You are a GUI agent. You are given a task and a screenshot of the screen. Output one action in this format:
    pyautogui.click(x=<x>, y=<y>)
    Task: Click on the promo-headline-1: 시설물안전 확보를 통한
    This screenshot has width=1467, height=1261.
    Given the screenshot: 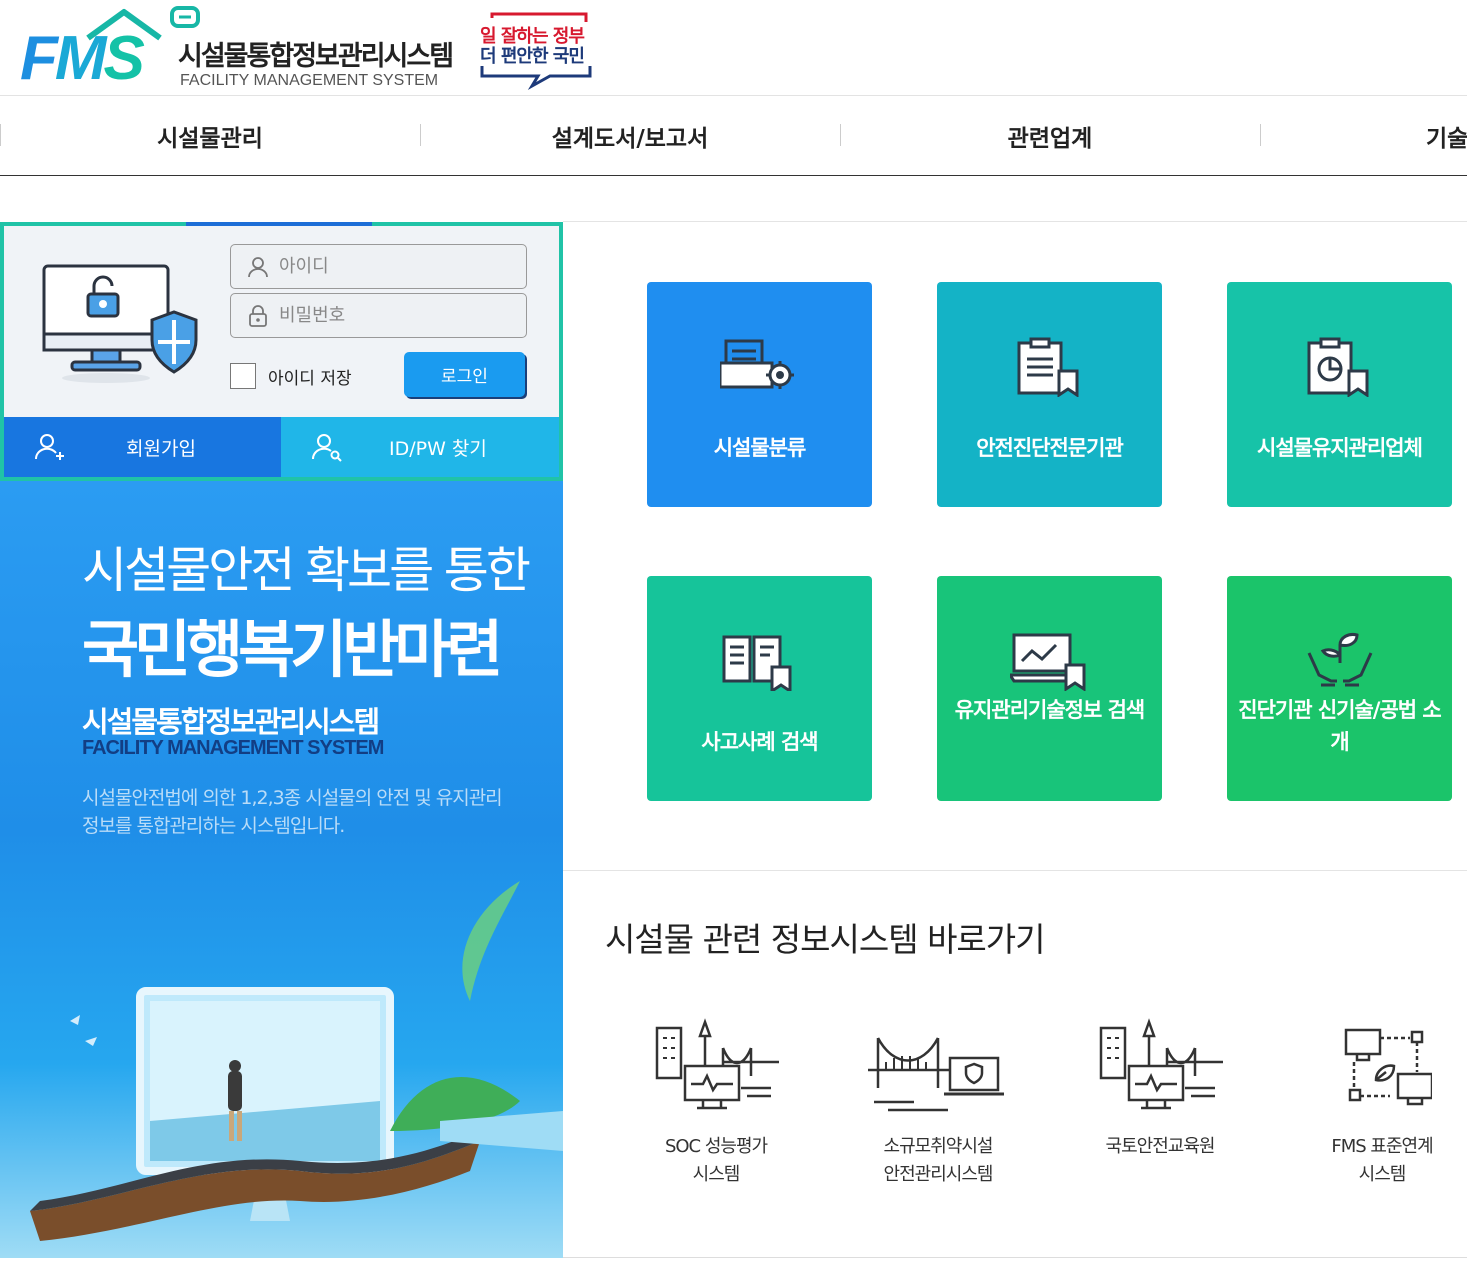 What is the action you would take?
    pyautogui.click(x=306, y=570)
    